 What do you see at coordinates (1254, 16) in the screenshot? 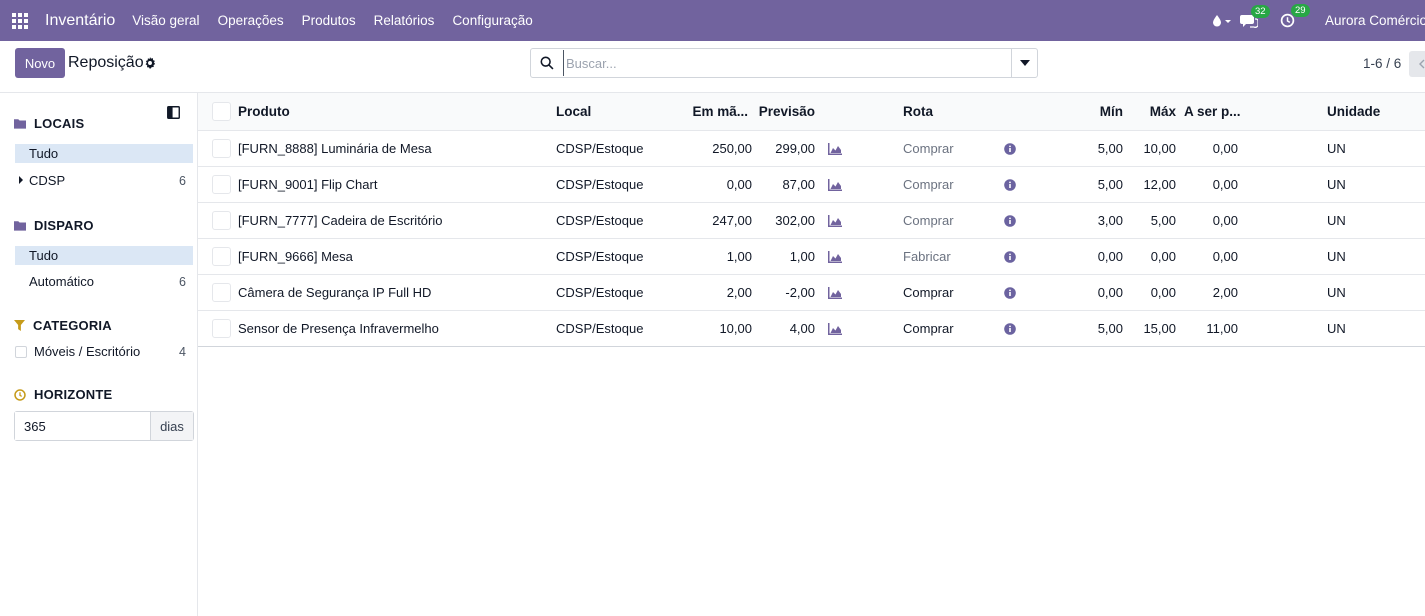
I see `messages-icon: 32` at bounding box center [1254, 16].